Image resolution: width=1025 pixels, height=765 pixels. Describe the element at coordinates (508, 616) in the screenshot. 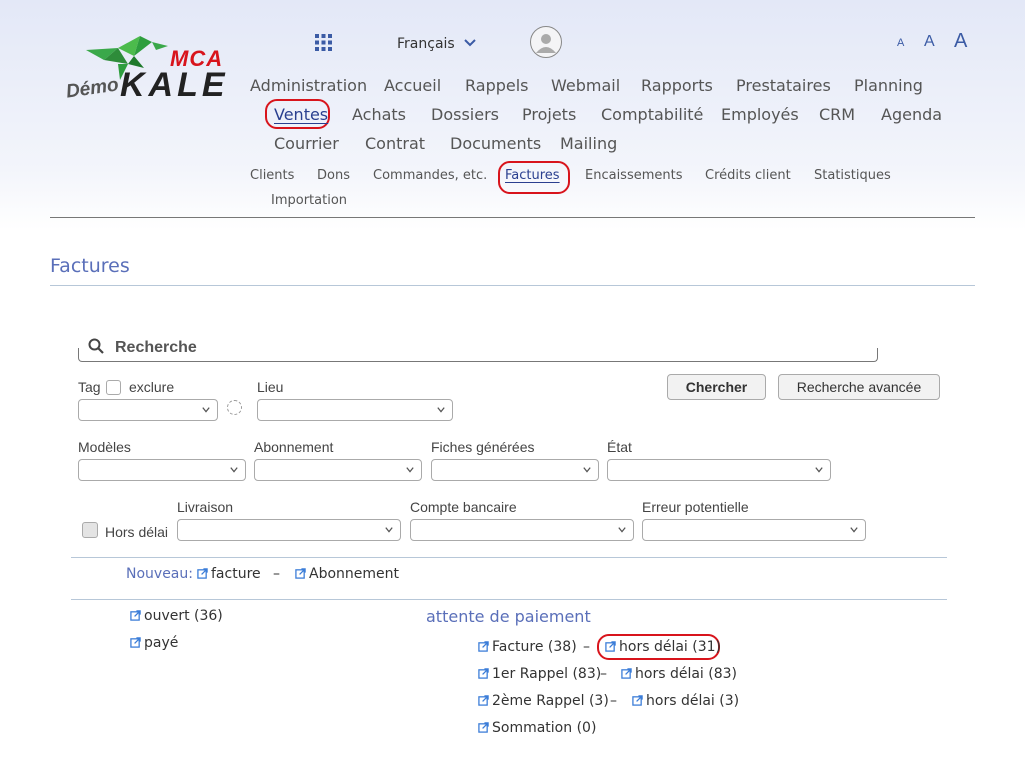

I see `attente-paiement-title: attente de paiement` at that location.